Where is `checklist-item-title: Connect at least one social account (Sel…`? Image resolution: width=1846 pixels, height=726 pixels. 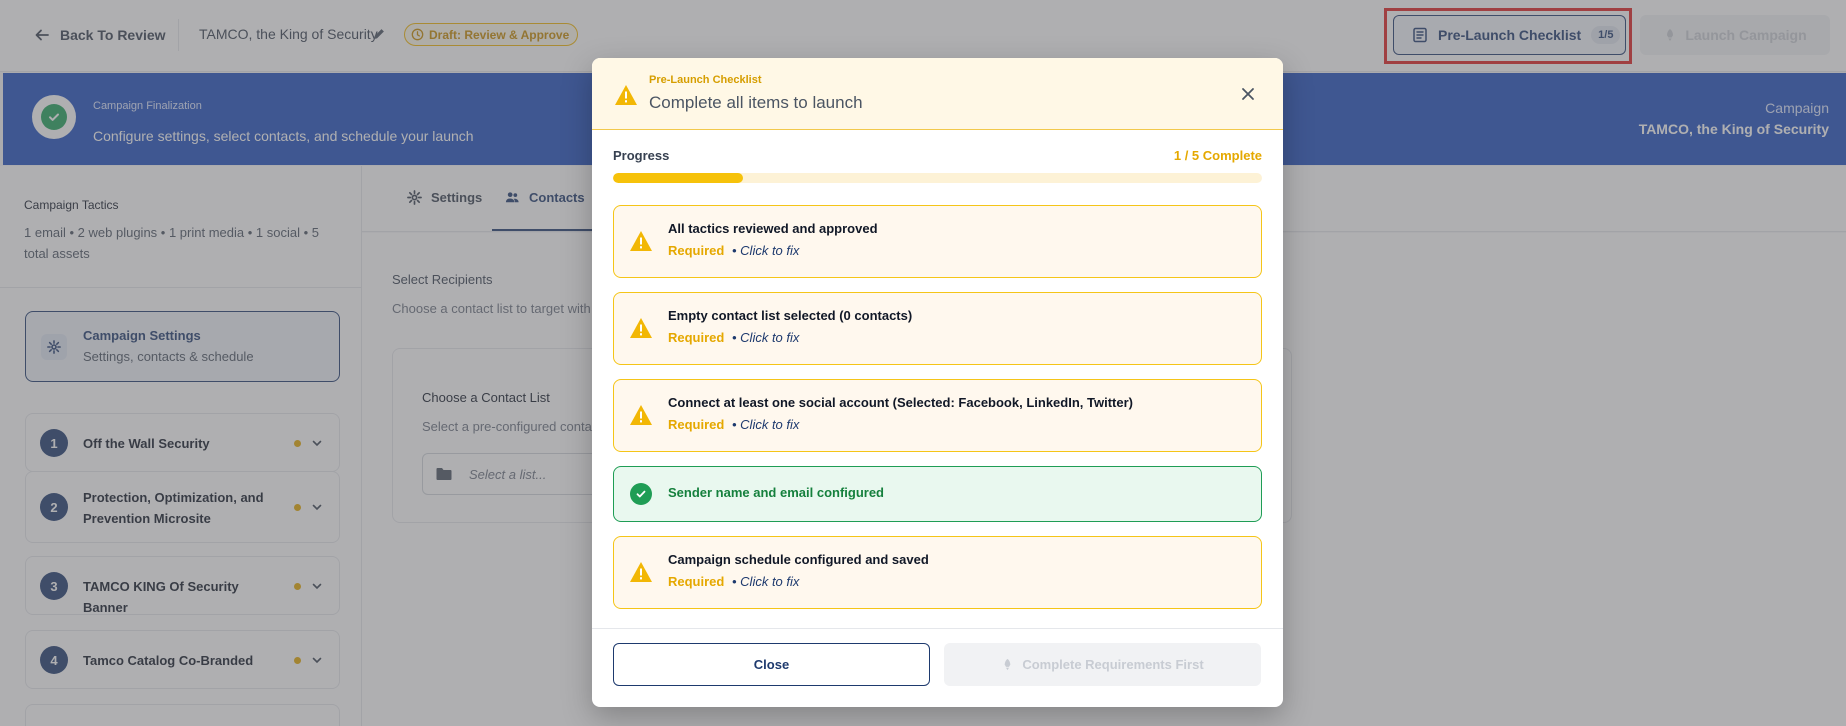 checklist-item-title: Connect at least one social account (Sel… is located at coordinates (900, 402).